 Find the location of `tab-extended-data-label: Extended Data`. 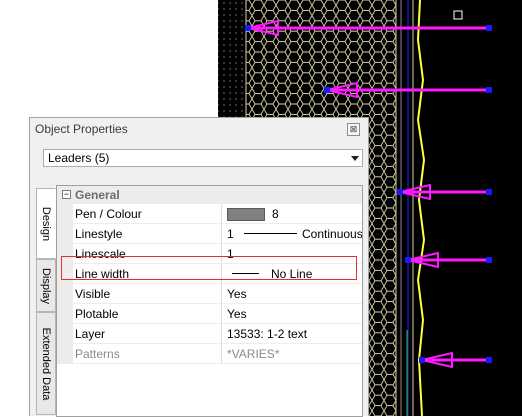

tab-extended-data-label: Extended Data is located at coordinates (46, 363).